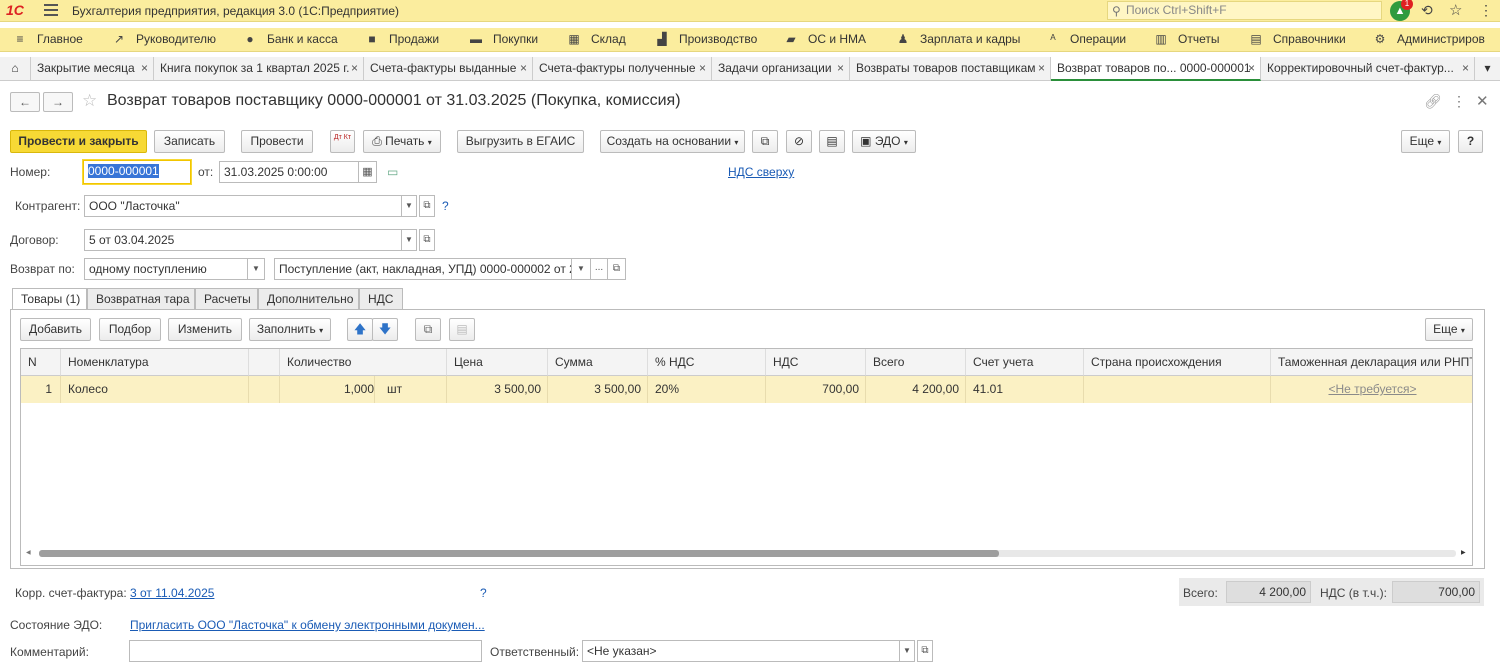  Describe the element at coordinates (1433, 101) in the screenshot. I see `link-icon: 🔗︎` at that location.